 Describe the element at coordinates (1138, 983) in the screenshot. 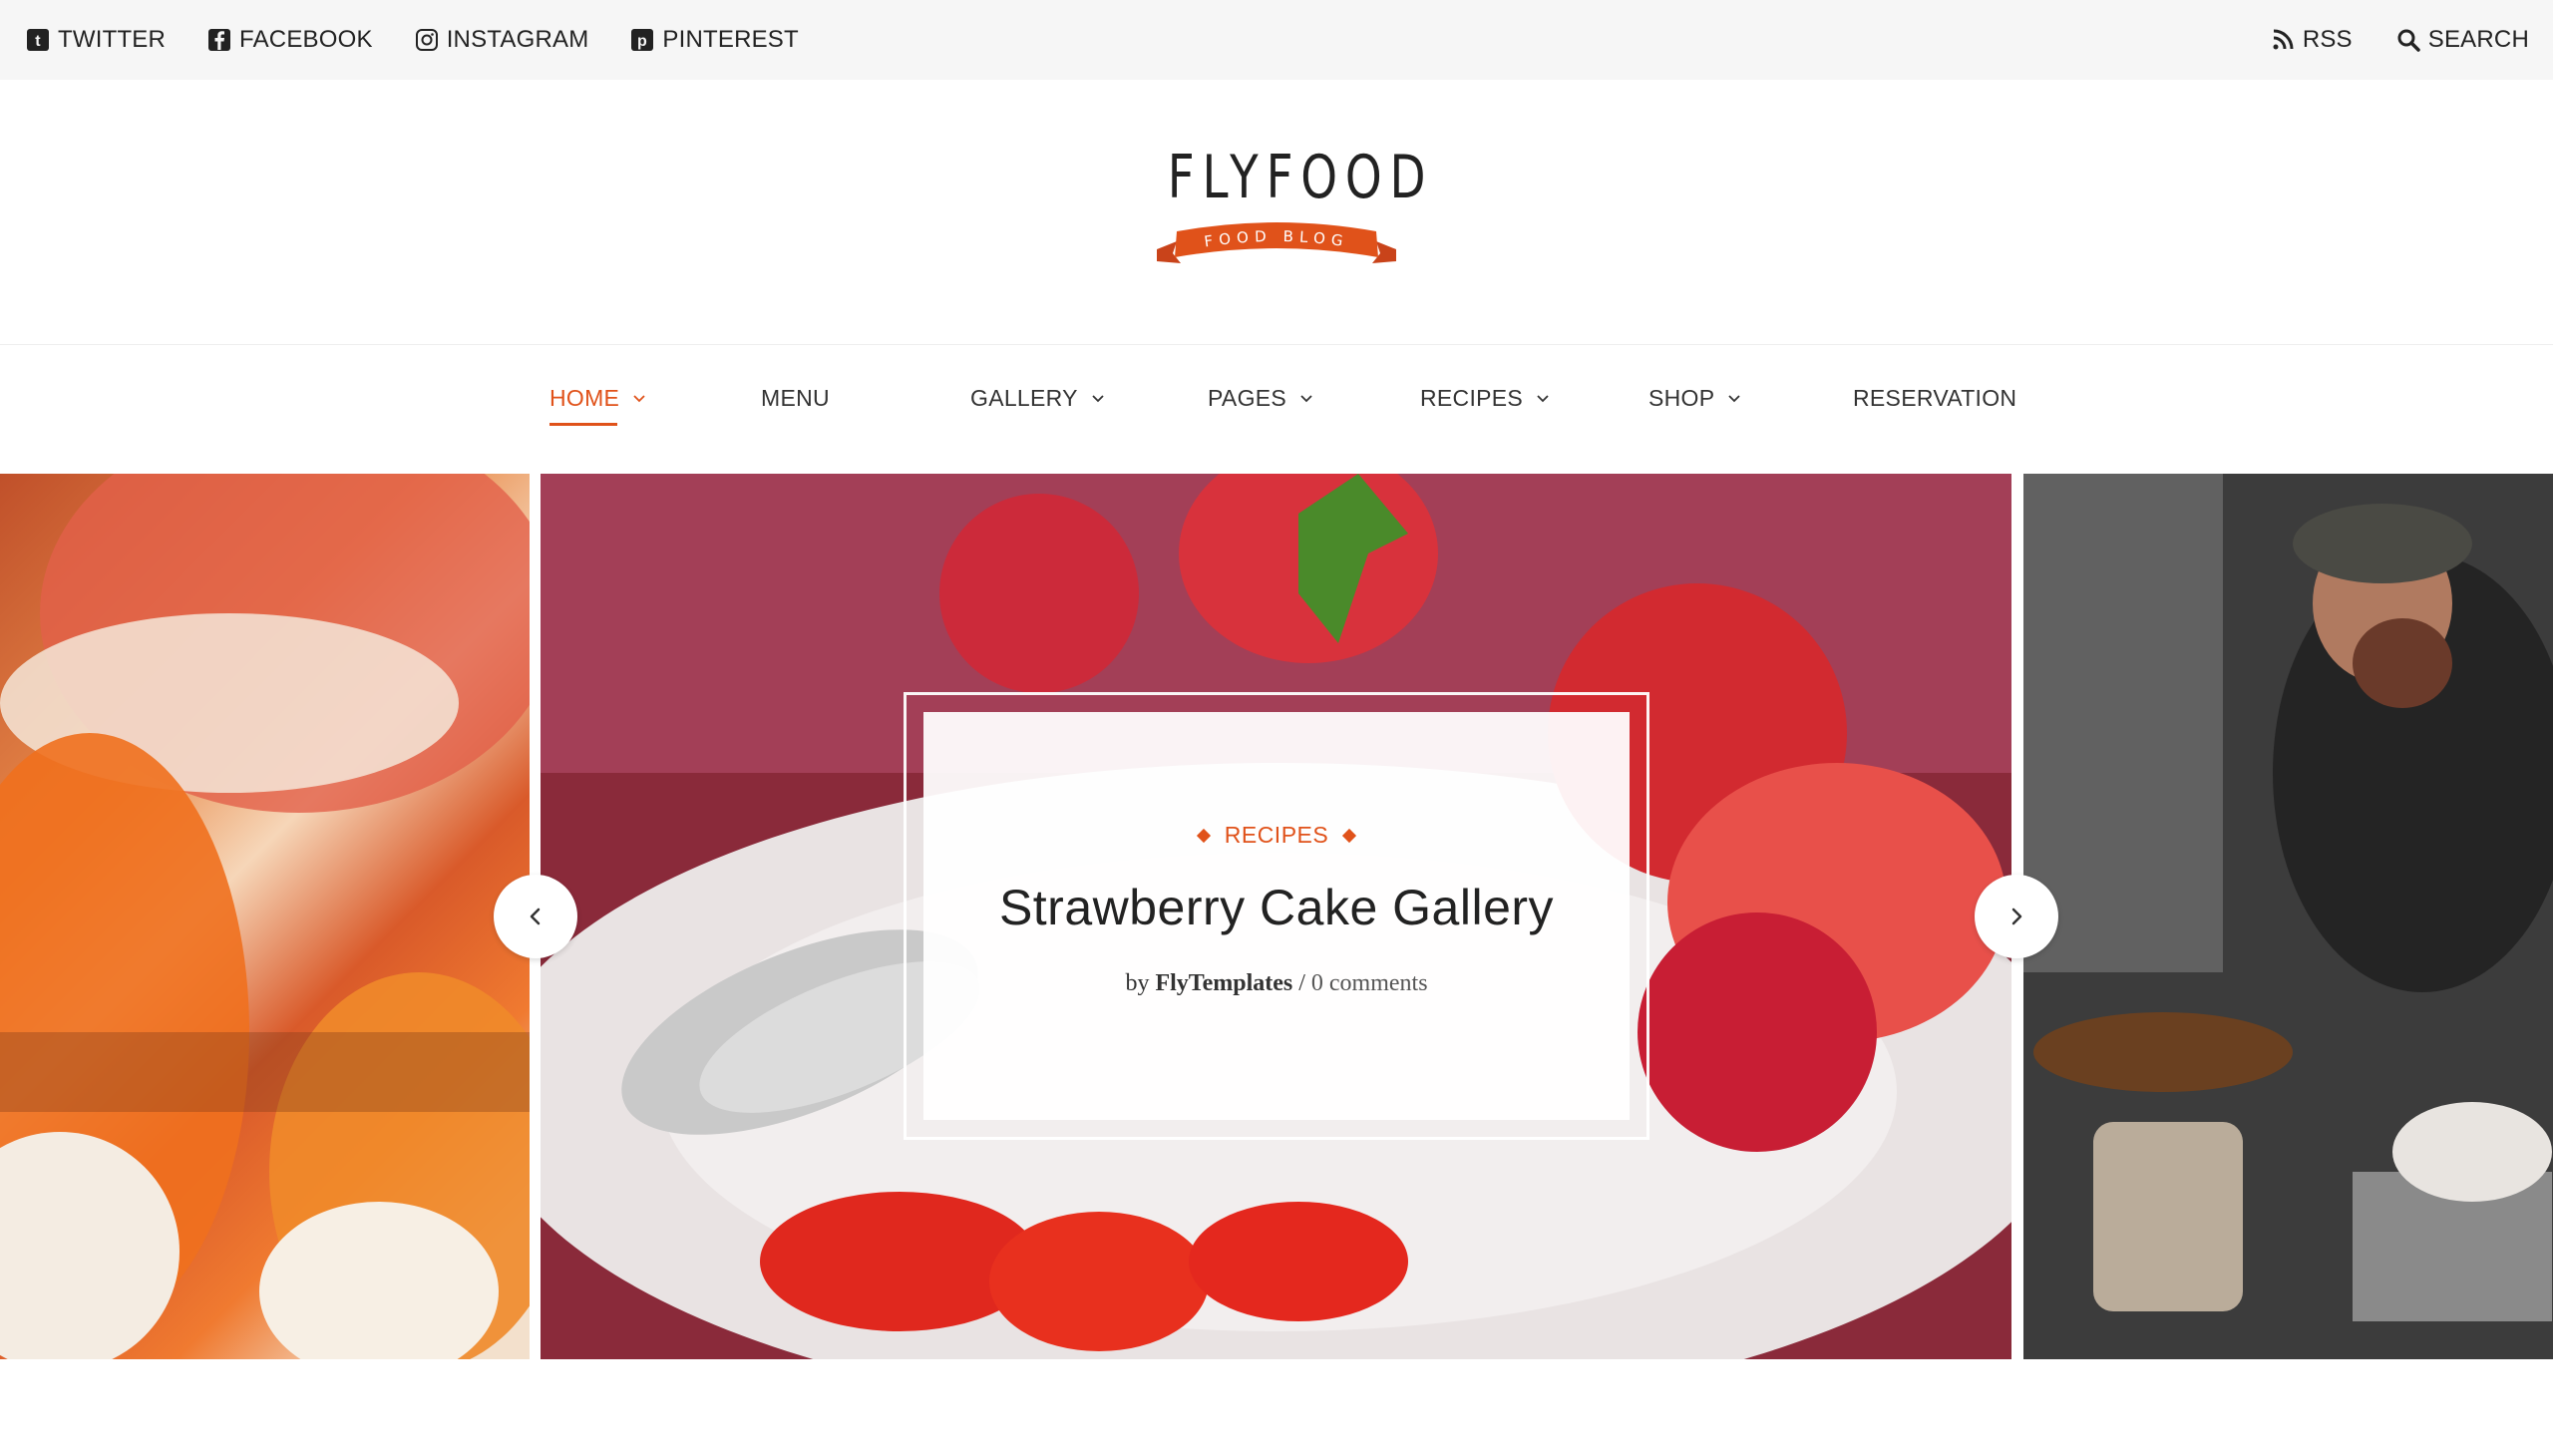

I see `by-prefix: by` at that location.